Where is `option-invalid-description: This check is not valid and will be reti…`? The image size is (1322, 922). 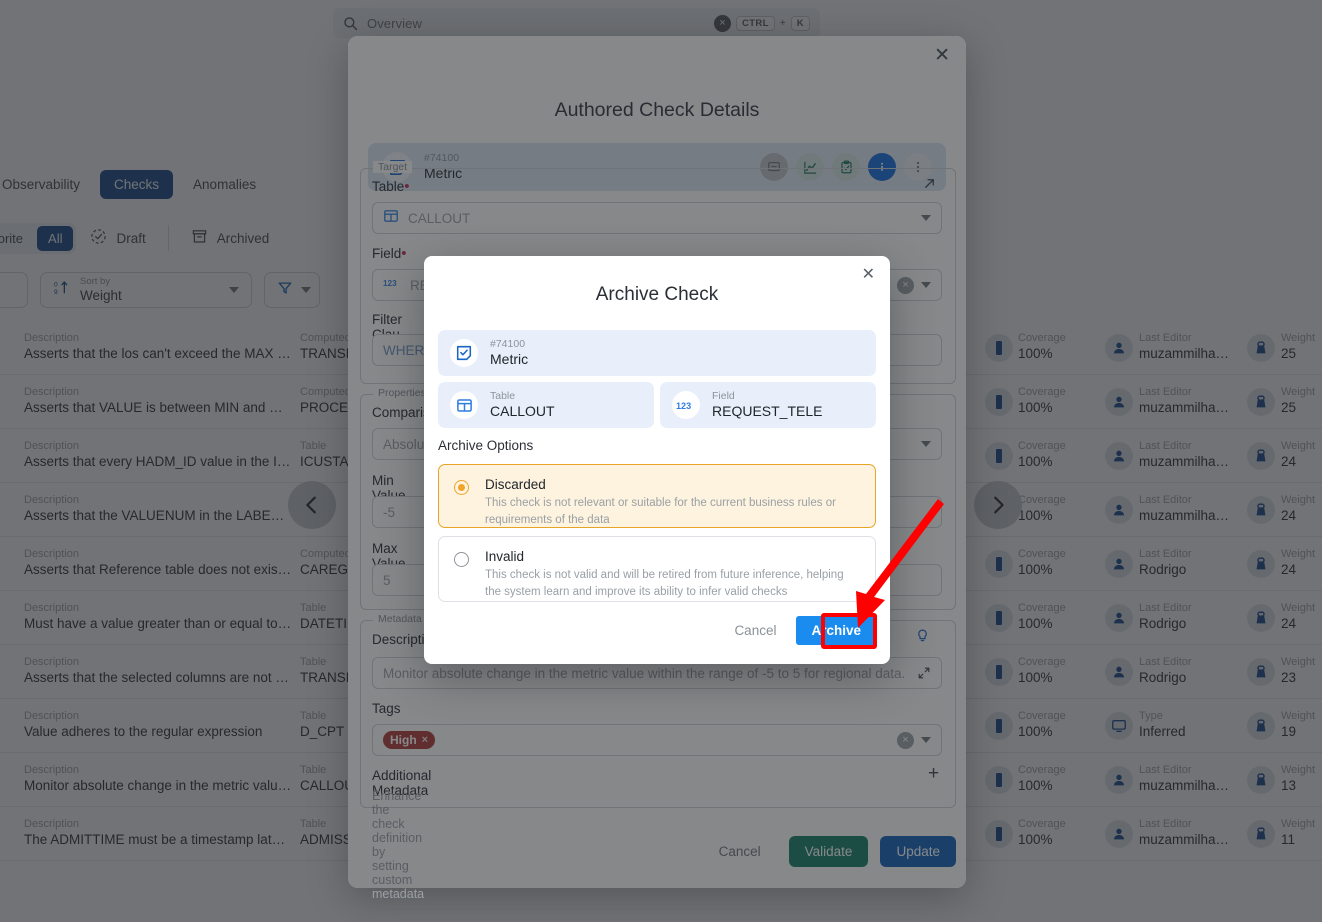
option-invalid-description: This check is not valid and will be reti… is located at coordinates (664, 583).